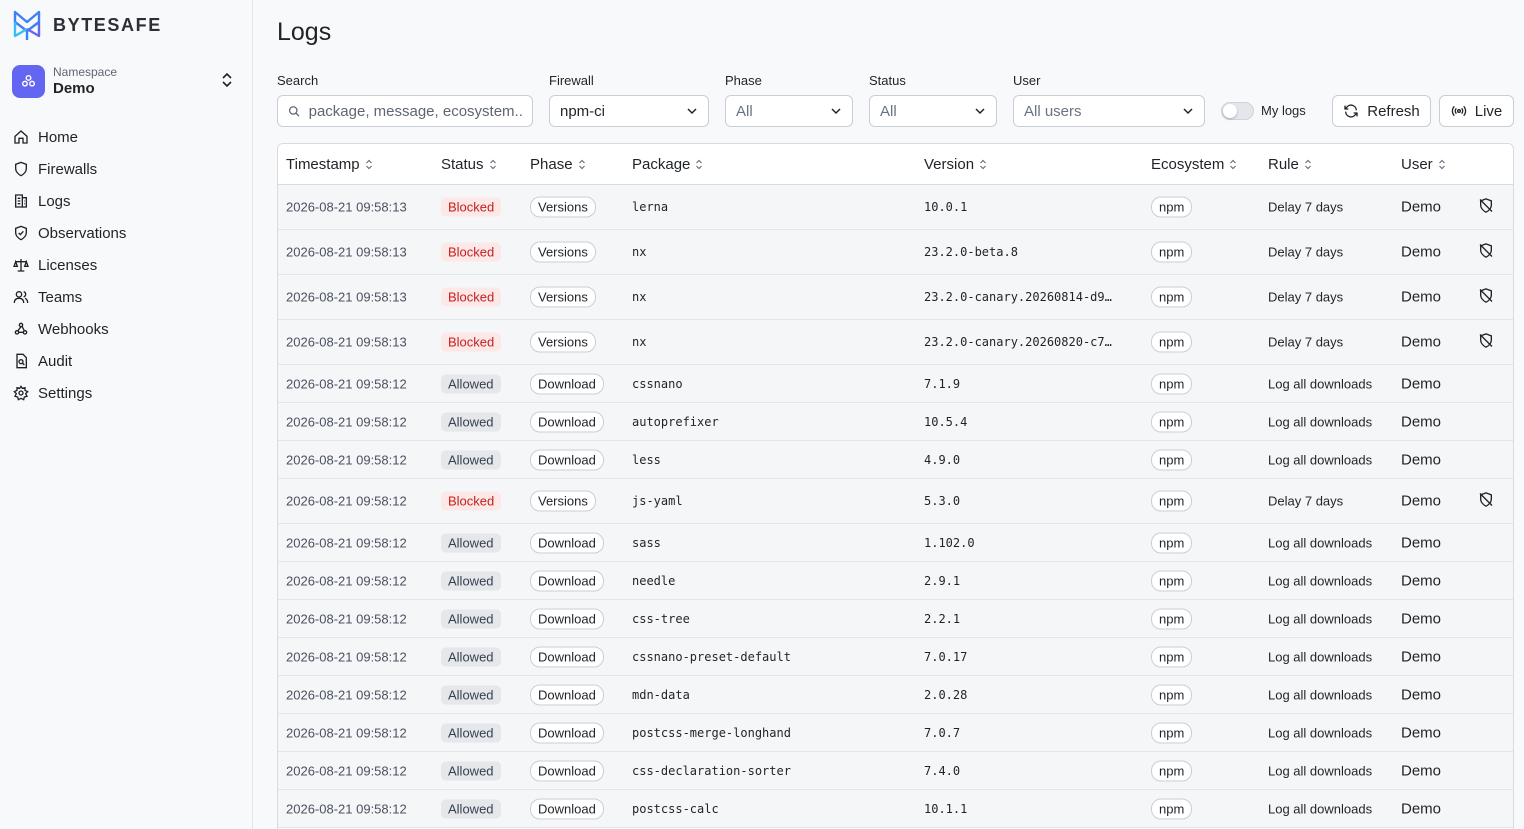 This screenshot has height=829, width=1524. I want to click on sidebar-item-settings: Settings, so click(127, 393).